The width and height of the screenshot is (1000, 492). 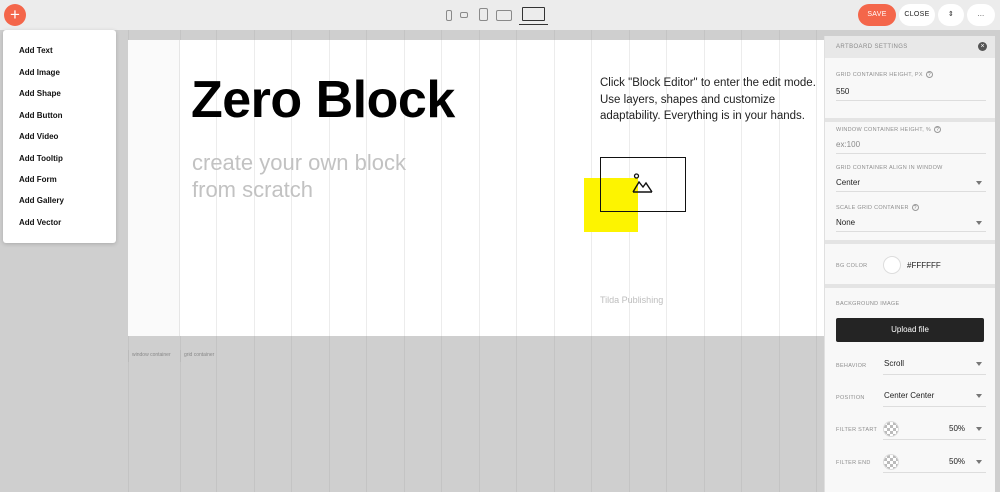 I want to click on filter-end-label: FILTER END, so click(x=853, y=463).